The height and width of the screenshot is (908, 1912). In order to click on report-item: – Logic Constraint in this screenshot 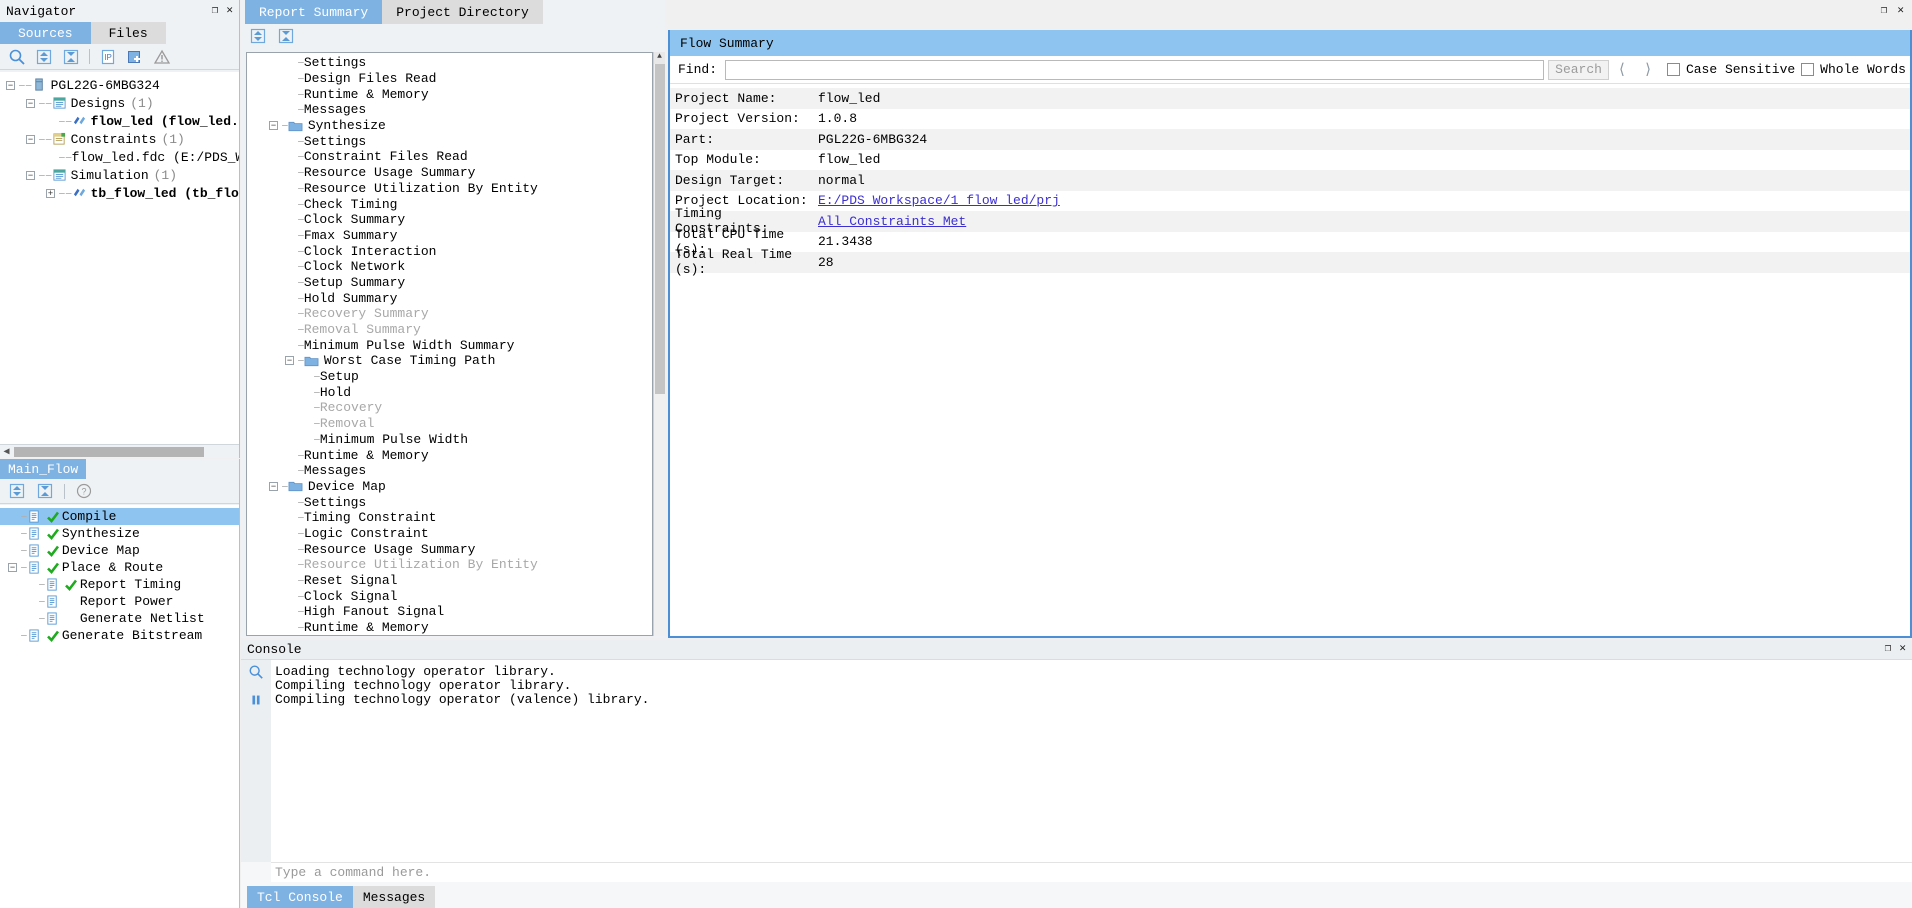, I will do `click(449, 534)`.